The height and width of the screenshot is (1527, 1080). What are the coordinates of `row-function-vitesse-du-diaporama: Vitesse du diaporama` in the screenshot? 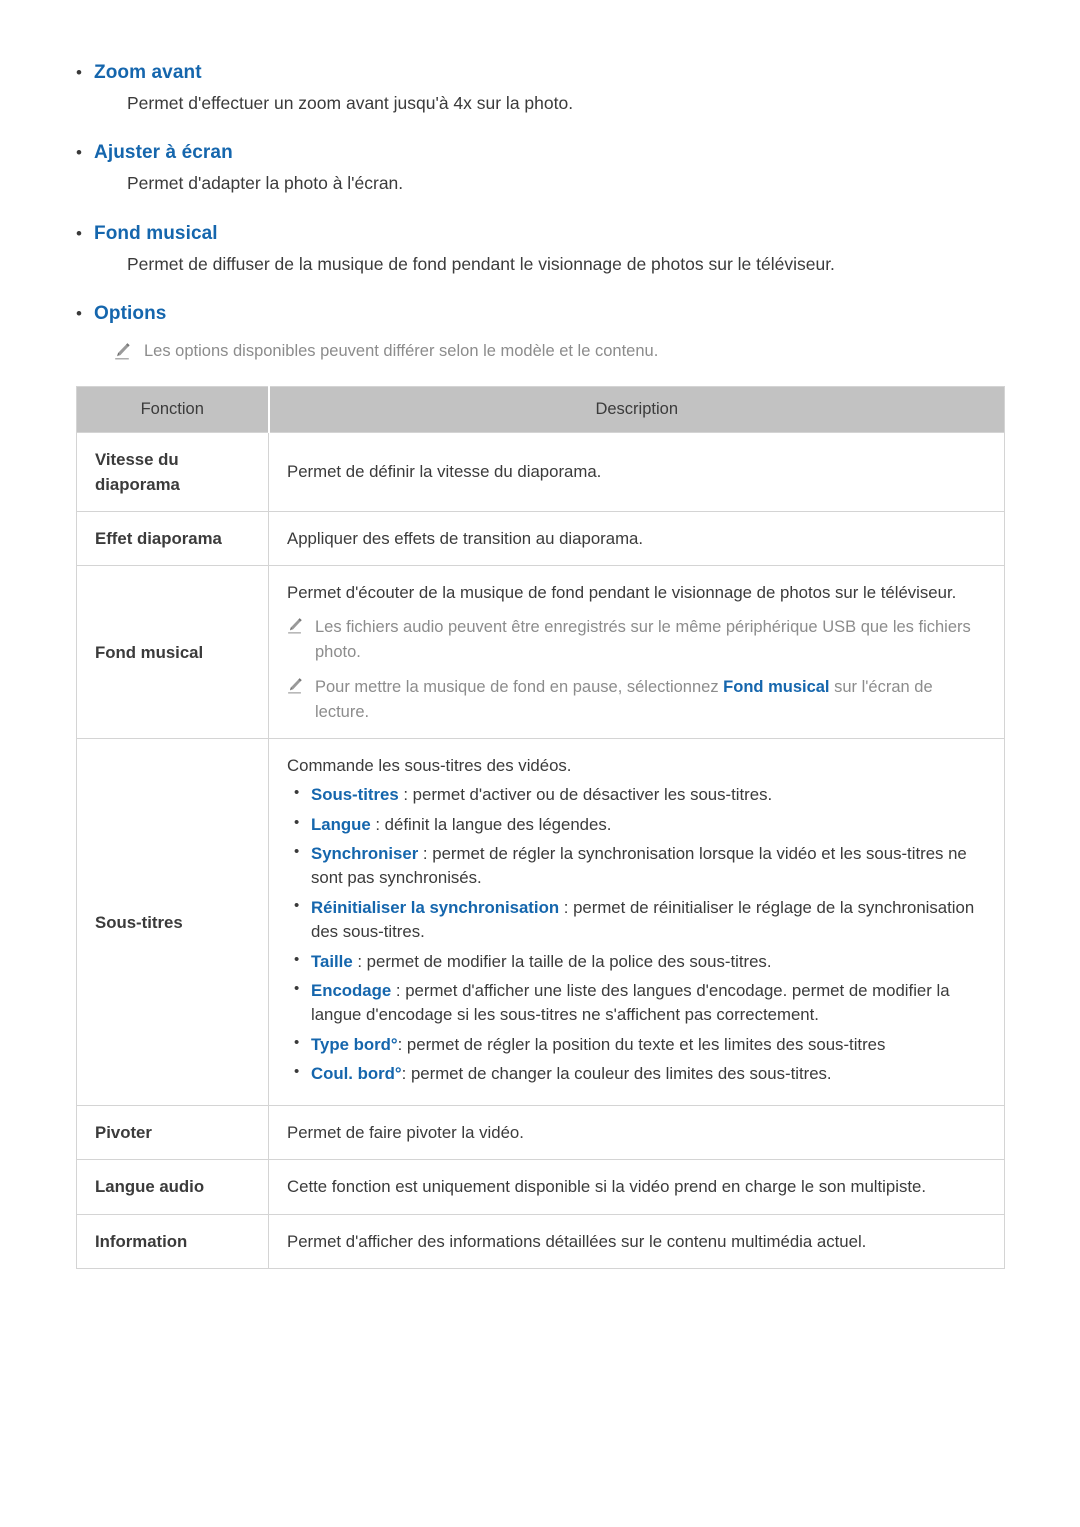 It's located at (172, 471).